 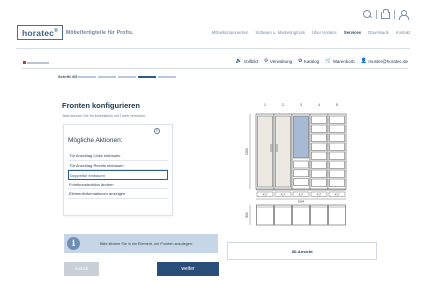 I want to click on toolbar-cart: 🛒 Warenkorb, so click(x=340, y=61).